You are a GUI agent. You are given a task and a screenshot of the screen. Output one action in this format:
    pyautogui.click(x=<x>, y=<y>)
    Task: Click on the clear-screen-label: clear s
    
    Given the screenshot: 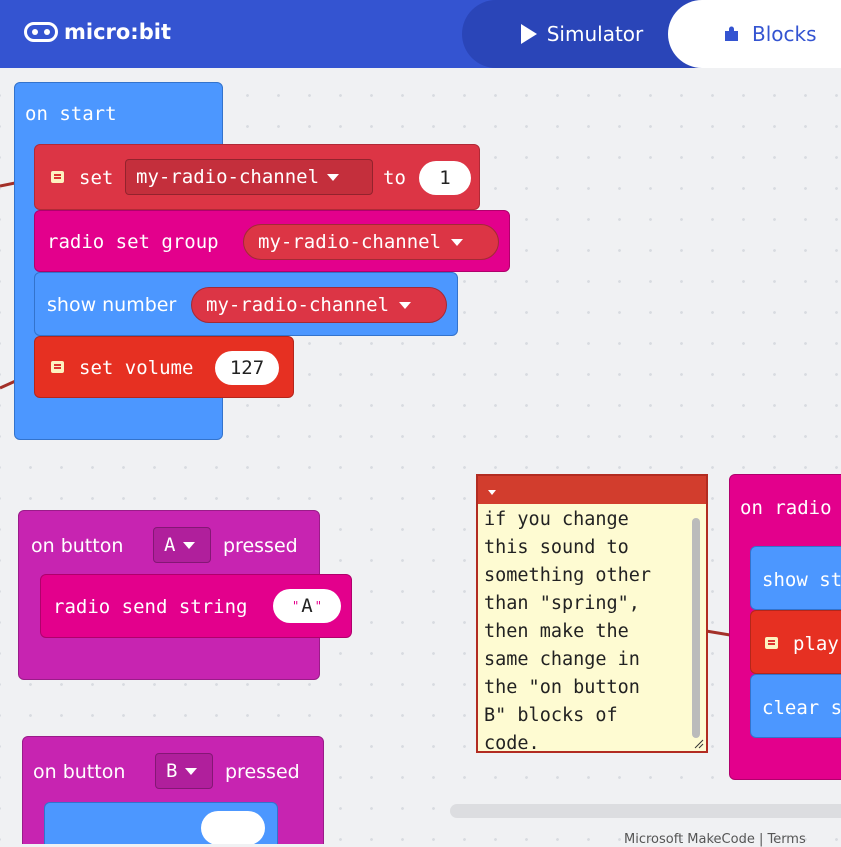 What is the action you would take?
    pyautogui.click(x=801, y=708)
    